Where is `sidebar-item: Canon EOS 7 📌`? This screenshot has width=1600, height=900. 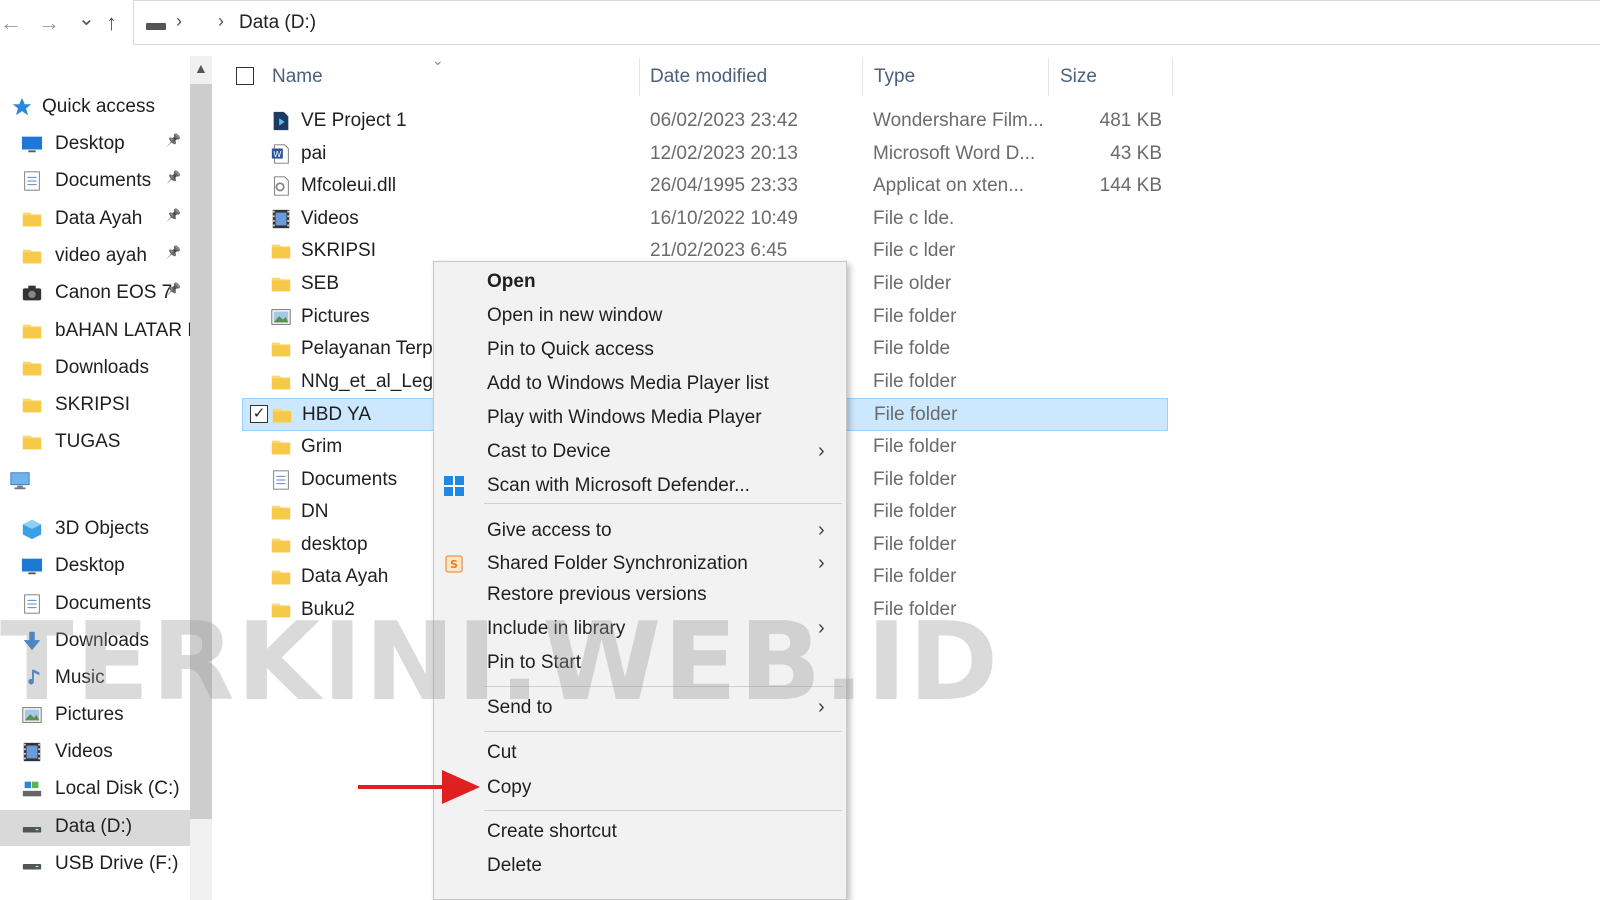 sidebar-item: Canon EOS 7 📌 is located at coordinates (95, 294).